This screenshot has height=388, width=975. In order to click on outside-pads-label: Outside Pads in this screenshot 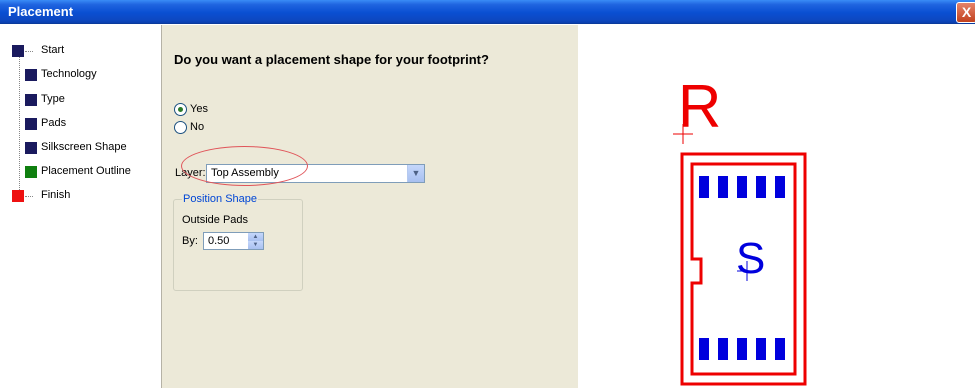, I will do `click(215, 220)`.